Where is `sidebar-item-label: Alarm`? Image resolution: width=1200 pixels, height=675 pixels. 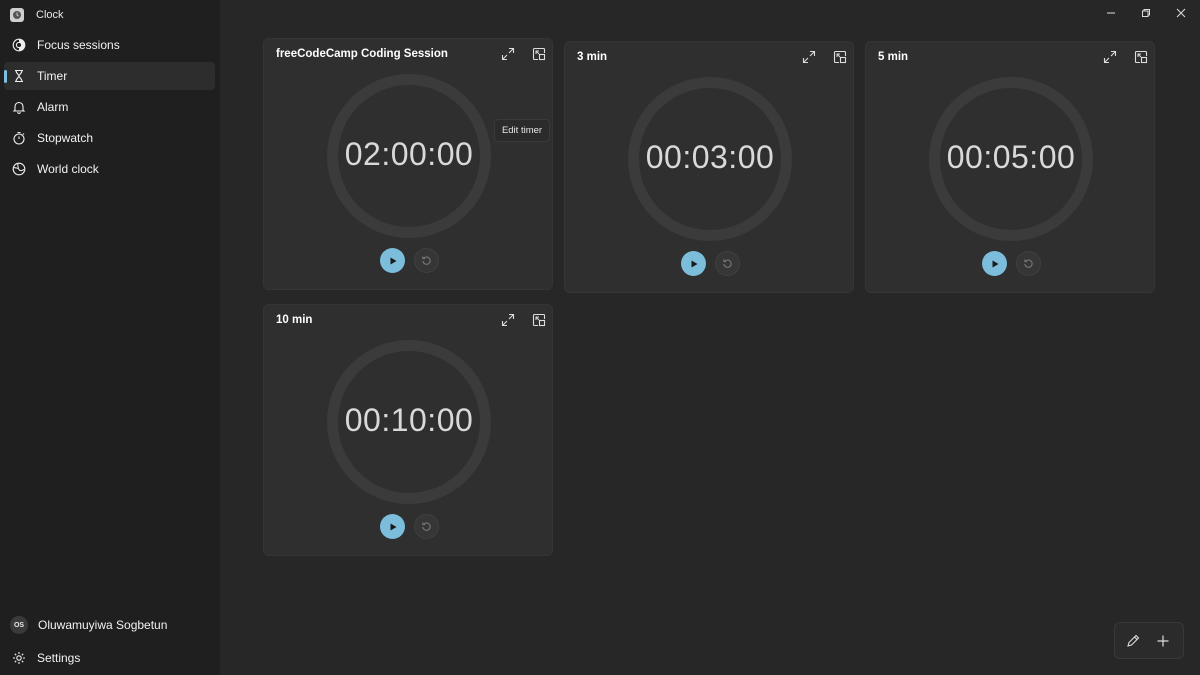 sidebar-item-label: Alarm is located at coordinates (53, 107).